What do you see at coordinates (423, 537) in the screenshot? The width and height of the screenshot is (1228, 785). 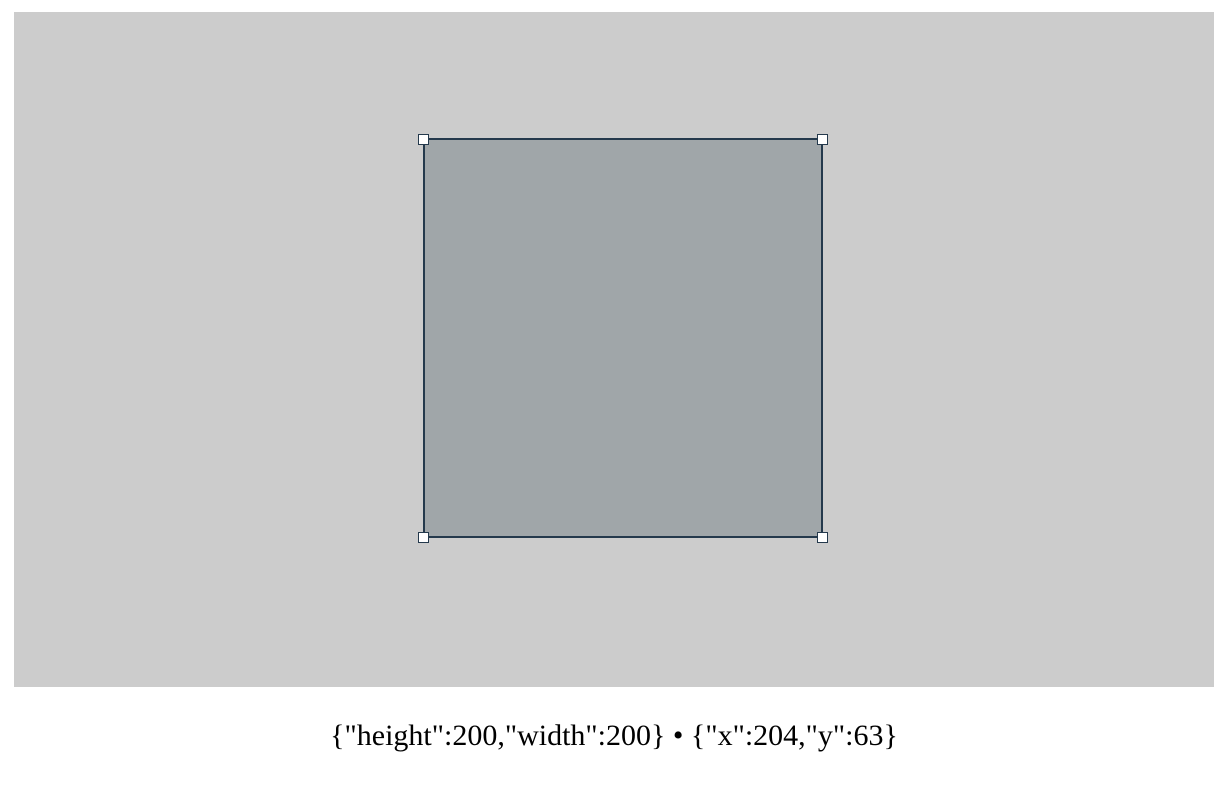 I see `resize-handle-bottom-left` at bounding box center [423, 537].